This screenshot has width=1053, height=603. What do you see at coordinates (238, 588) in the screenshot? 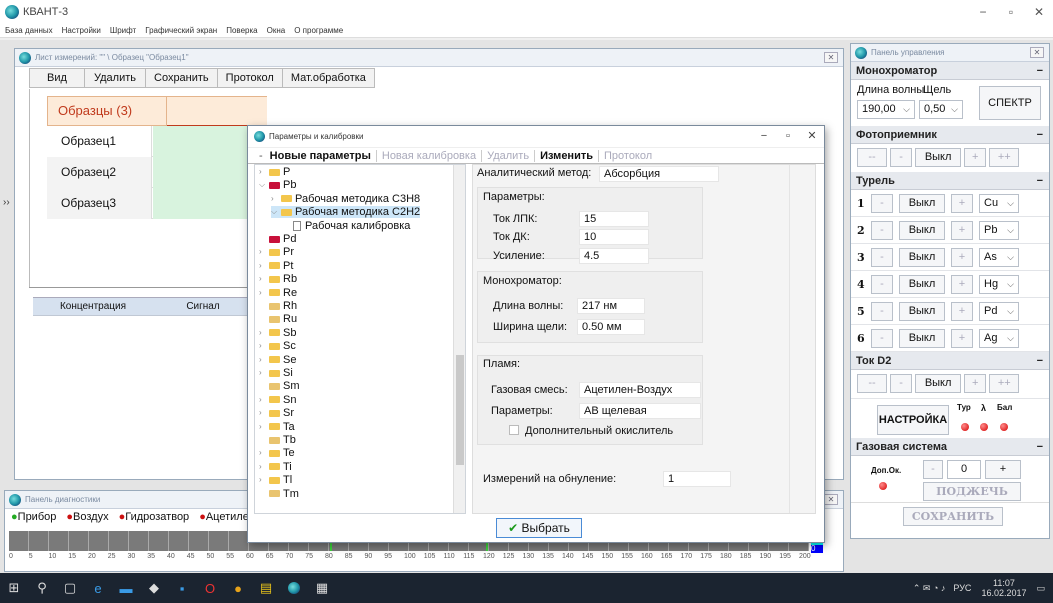
I see `chrome-icon: ●` at bounding box center [238, 588].